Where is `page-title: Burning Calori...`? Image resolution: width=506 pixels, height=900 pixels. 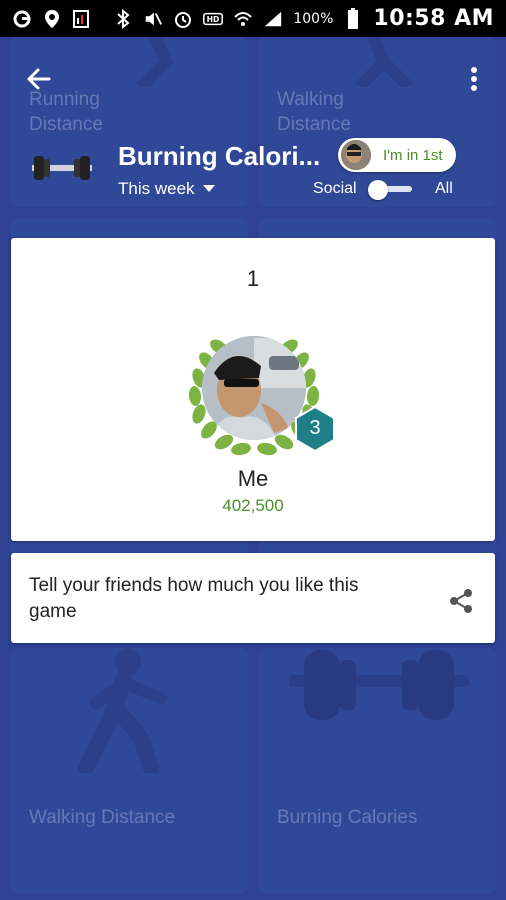 page-title: Burning Calori... is located at coordinates (219, 156).